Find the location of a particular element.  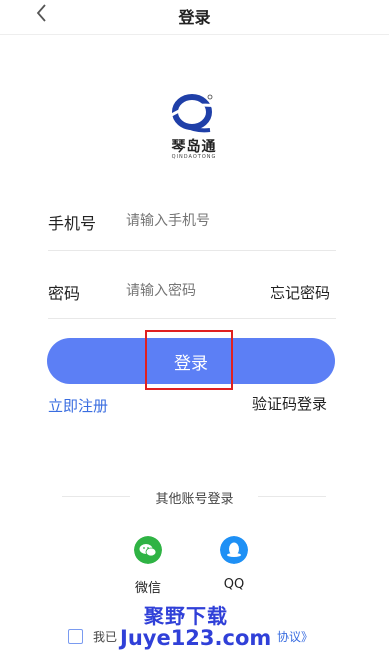

watermark: 聚野下载 Juye123.com is located at coordinates (207, 629).